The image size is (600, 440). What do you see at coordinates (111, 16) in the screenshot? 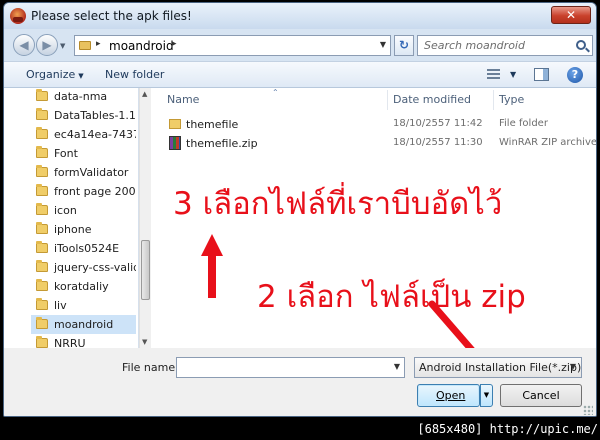
I see `window-title: Please select the apk files!` at bounding box center [111, 16].